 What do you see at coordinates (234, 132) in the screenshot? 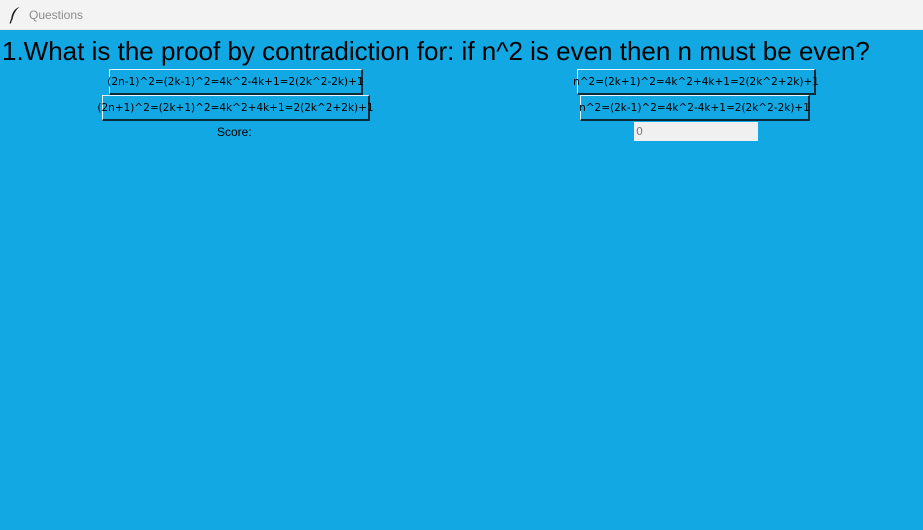
I see `score-label: Score:` at bounding box center [234, 132].